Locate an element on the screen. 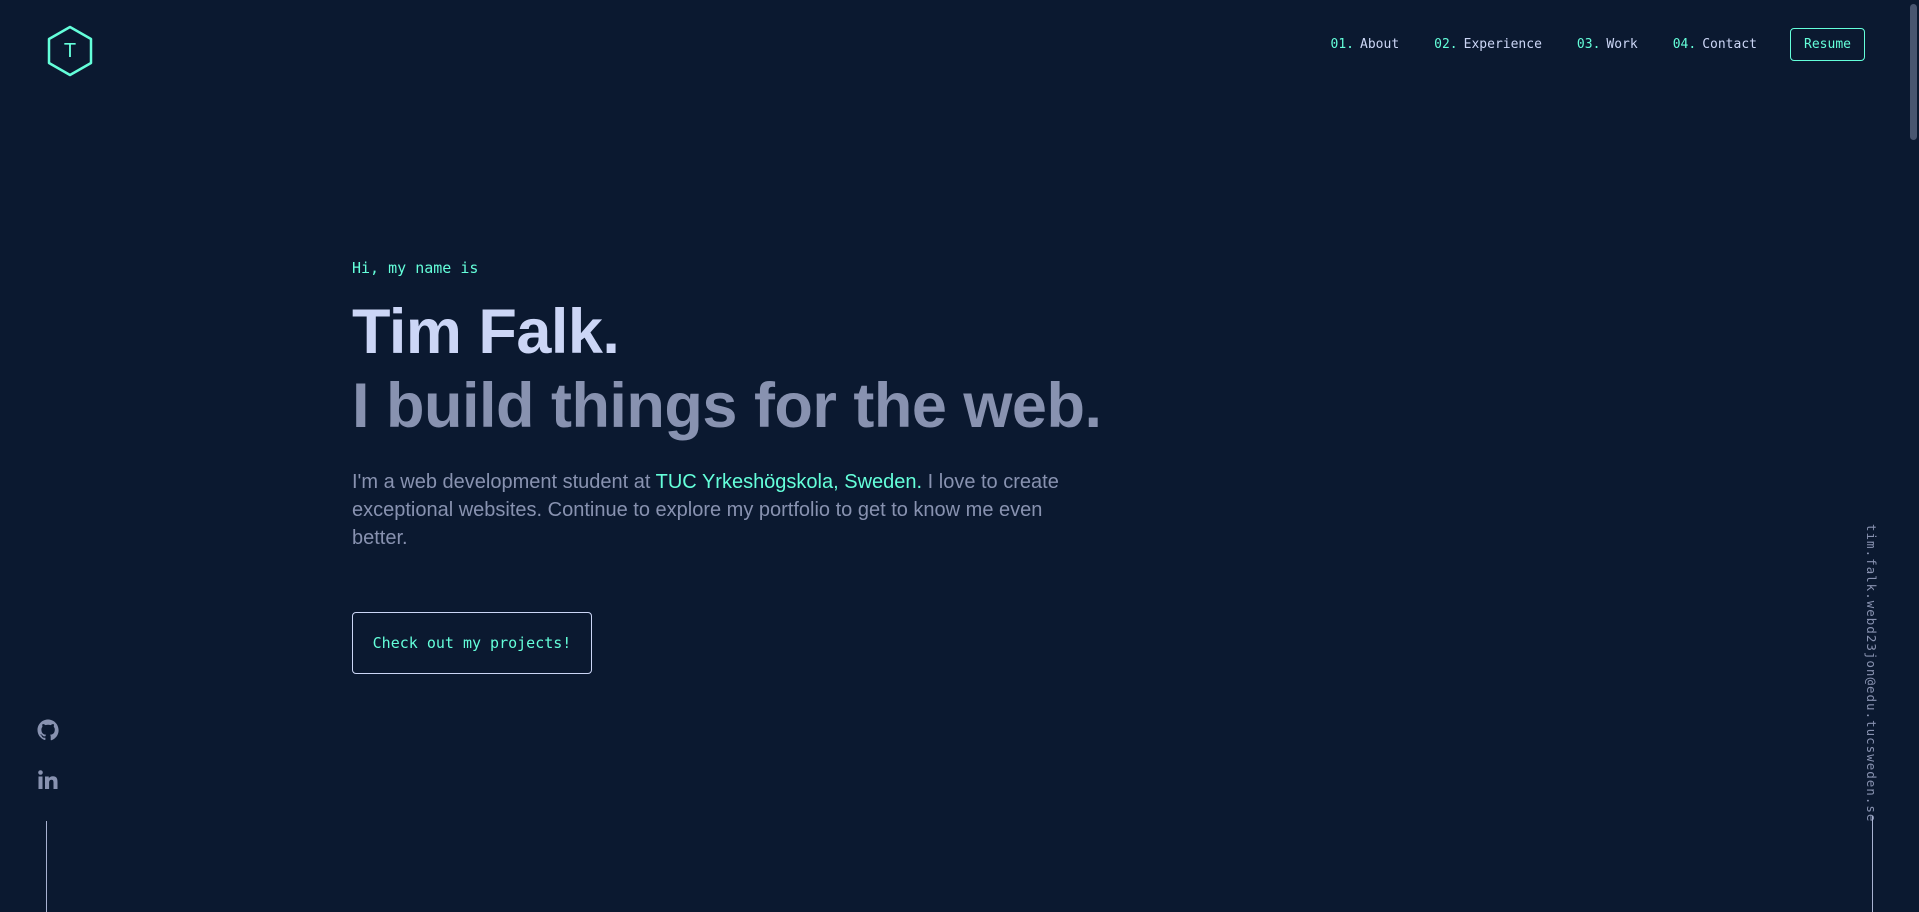 The height and width of the screenshot is (912, 1919). projects-button: Check out my projects! is located at coordinates (472, 643).